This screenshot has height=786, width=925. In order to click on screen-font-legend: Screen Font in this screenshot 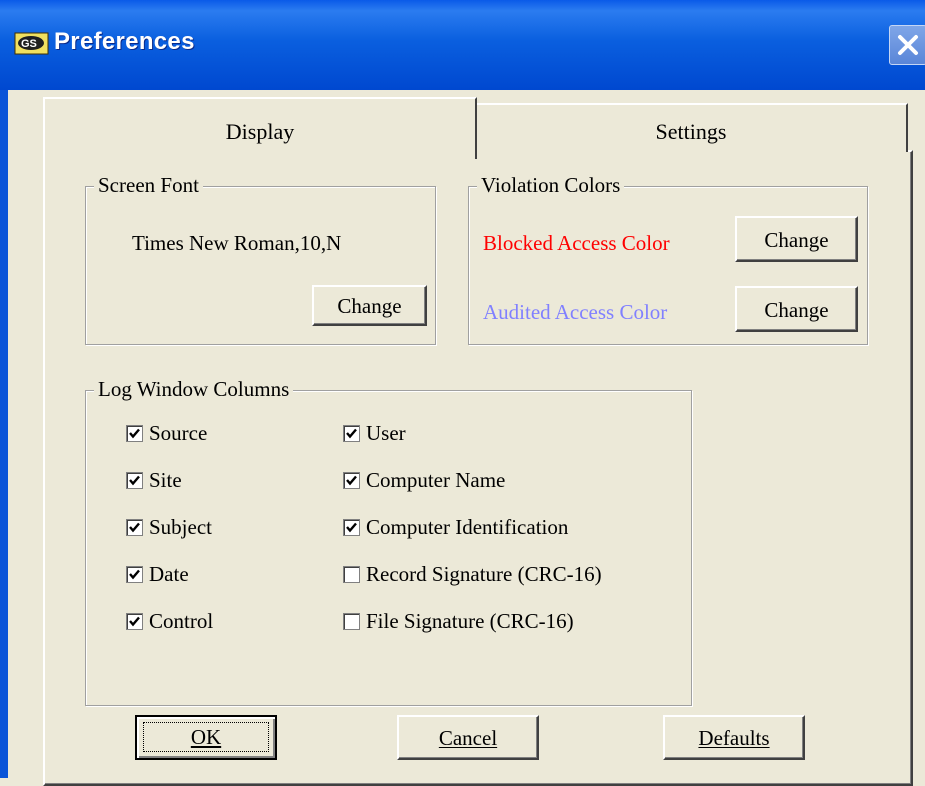, I will do `click(148, 185)`.